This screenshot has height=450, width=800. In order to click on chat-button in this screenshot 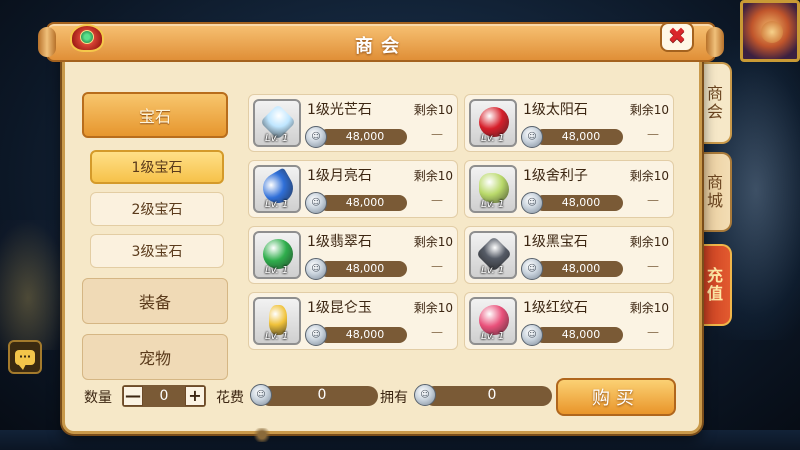, I will do `click(25, 357)`.